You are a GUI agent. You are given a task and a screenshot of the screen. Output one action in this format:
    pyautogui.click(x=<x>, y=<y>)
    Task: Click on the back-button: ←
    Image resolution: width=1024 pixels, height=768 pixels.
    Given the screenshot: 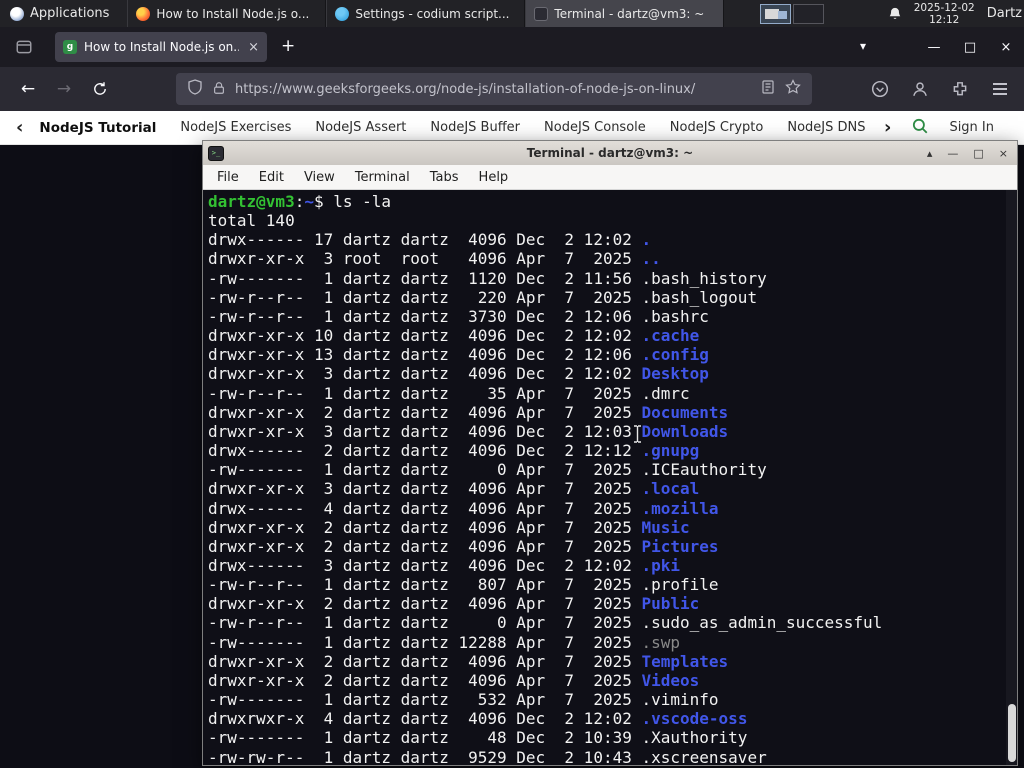 What is the action you would take?
    pyautogui.click(x=28, y=89)
    